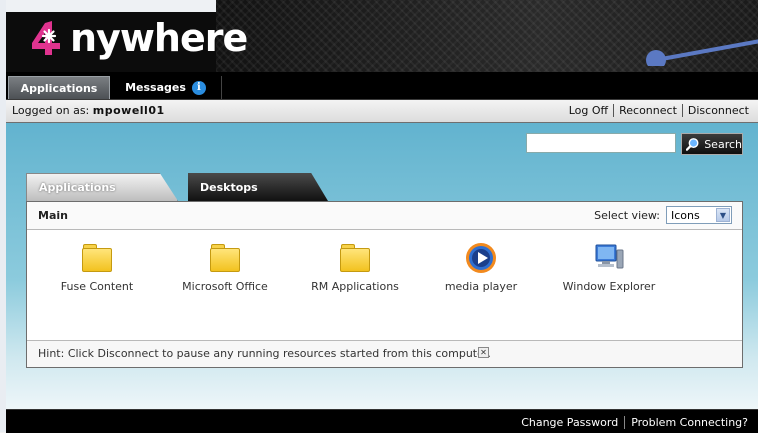  I want to click on panel-header: Main Select view: Icons ▼, so click(384, 216).